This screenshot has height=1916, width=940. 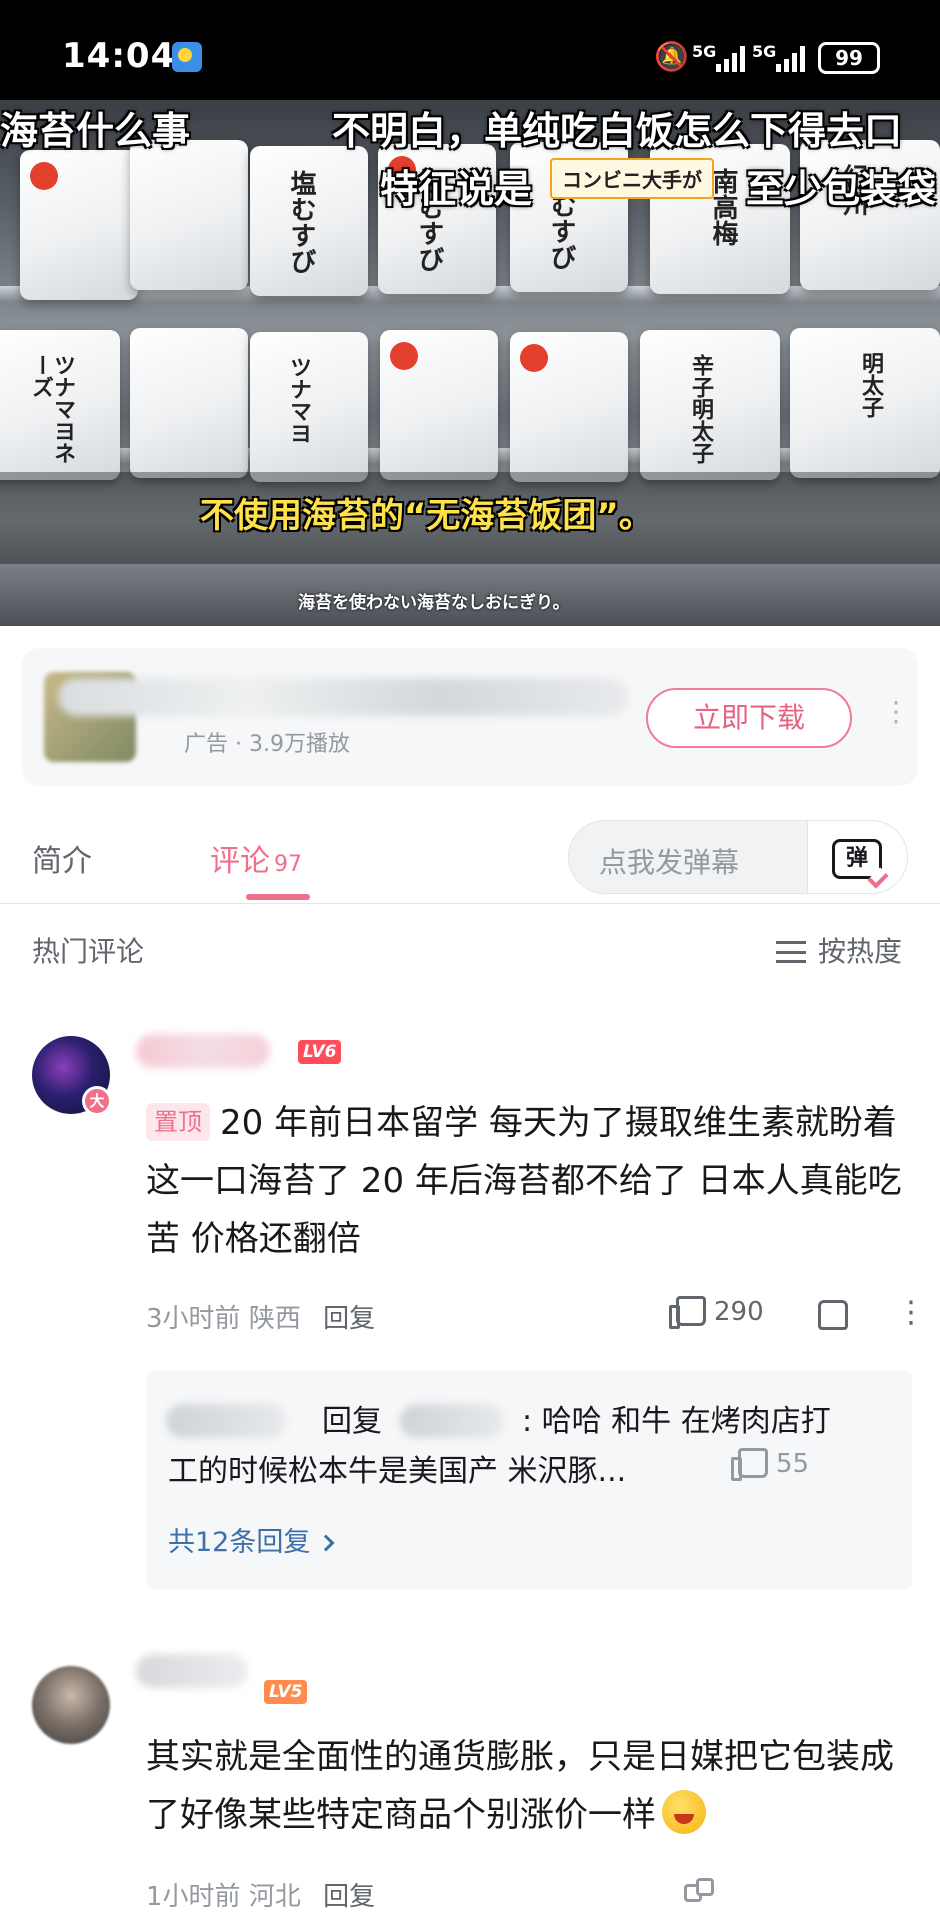 I want to click on signal-icon, so click(x=730, y=59).